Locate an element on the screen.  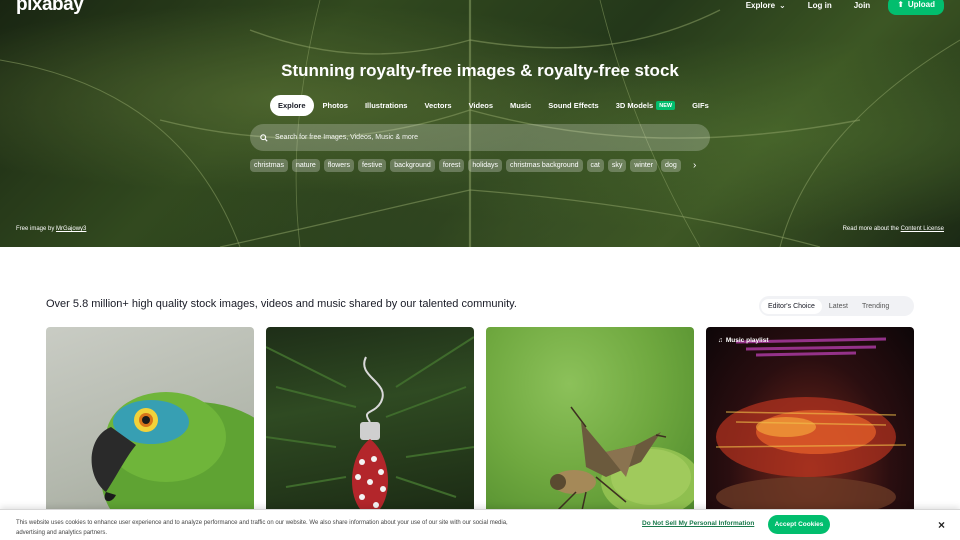
explore-label: Explore is located at coordinates (760, 5).